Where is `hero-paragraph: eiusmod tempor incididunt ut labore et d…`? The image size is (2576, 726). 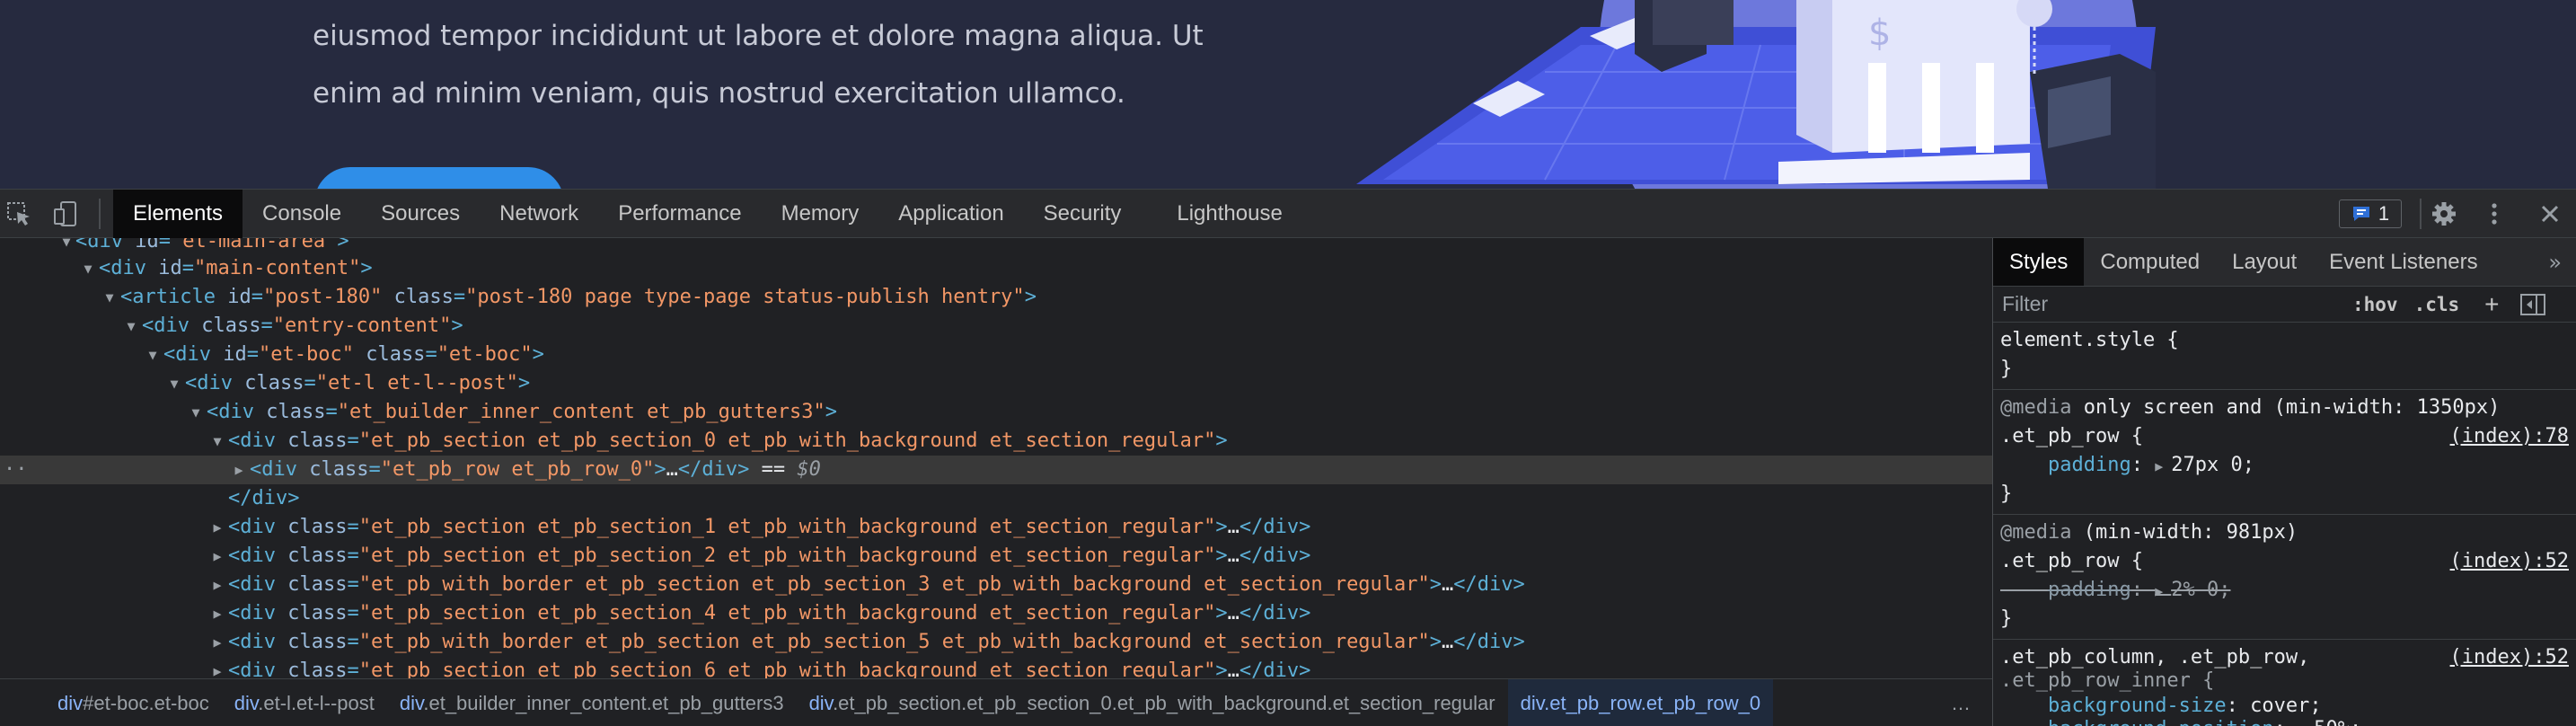 hero-paragraph: eiusmod tempor incididunt ut labore et d… is located at coordinates (780, 64).